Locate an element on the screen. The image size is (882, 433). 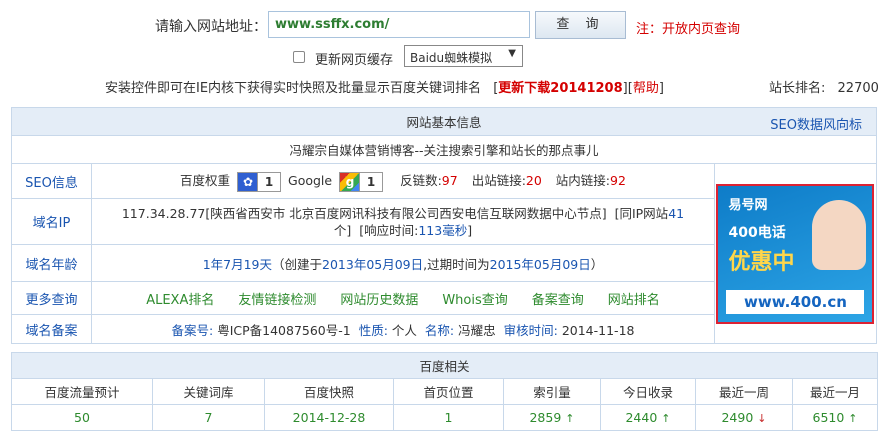
keyword-count-cell: 7 is located at coordinates (208, 417).